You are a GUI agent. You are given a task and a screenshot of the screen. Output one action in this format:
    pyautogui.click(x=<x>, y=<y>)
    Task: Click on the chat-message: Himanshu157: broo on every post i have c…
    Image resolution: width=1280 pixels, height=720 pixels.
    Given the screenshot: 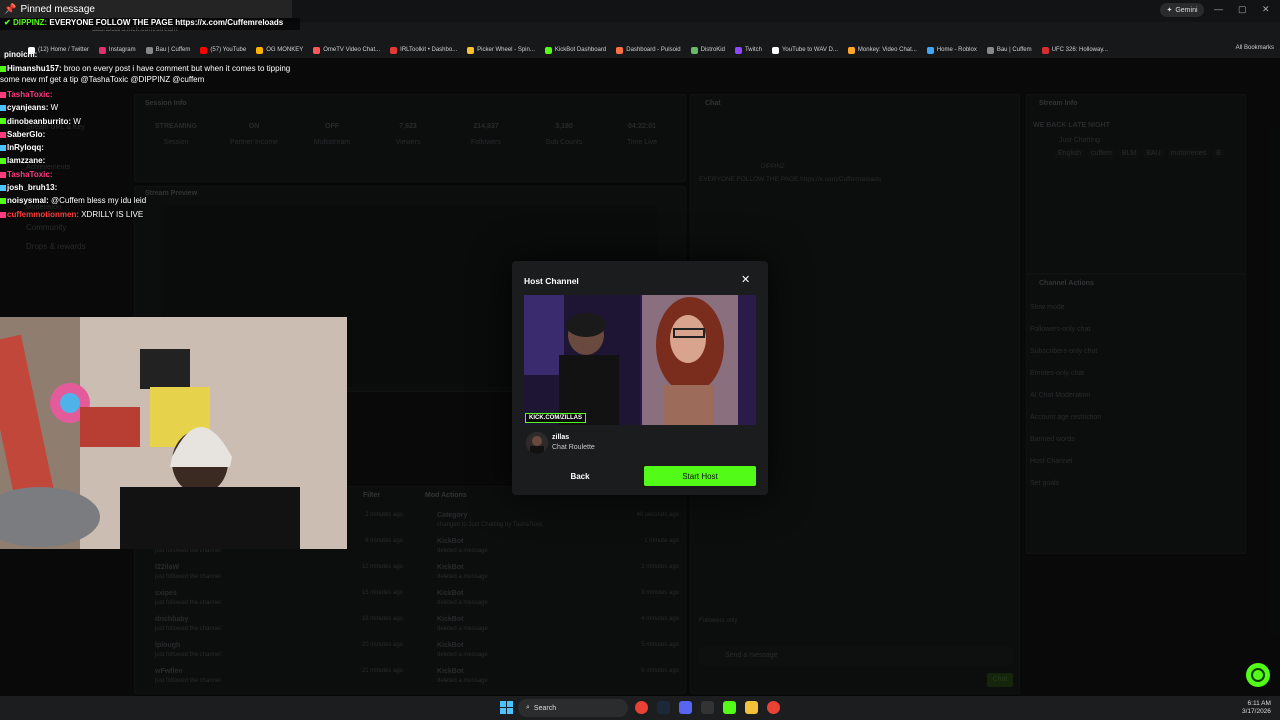 What is the action you would take?
    pyautogui.click(x=150, y=74)
    